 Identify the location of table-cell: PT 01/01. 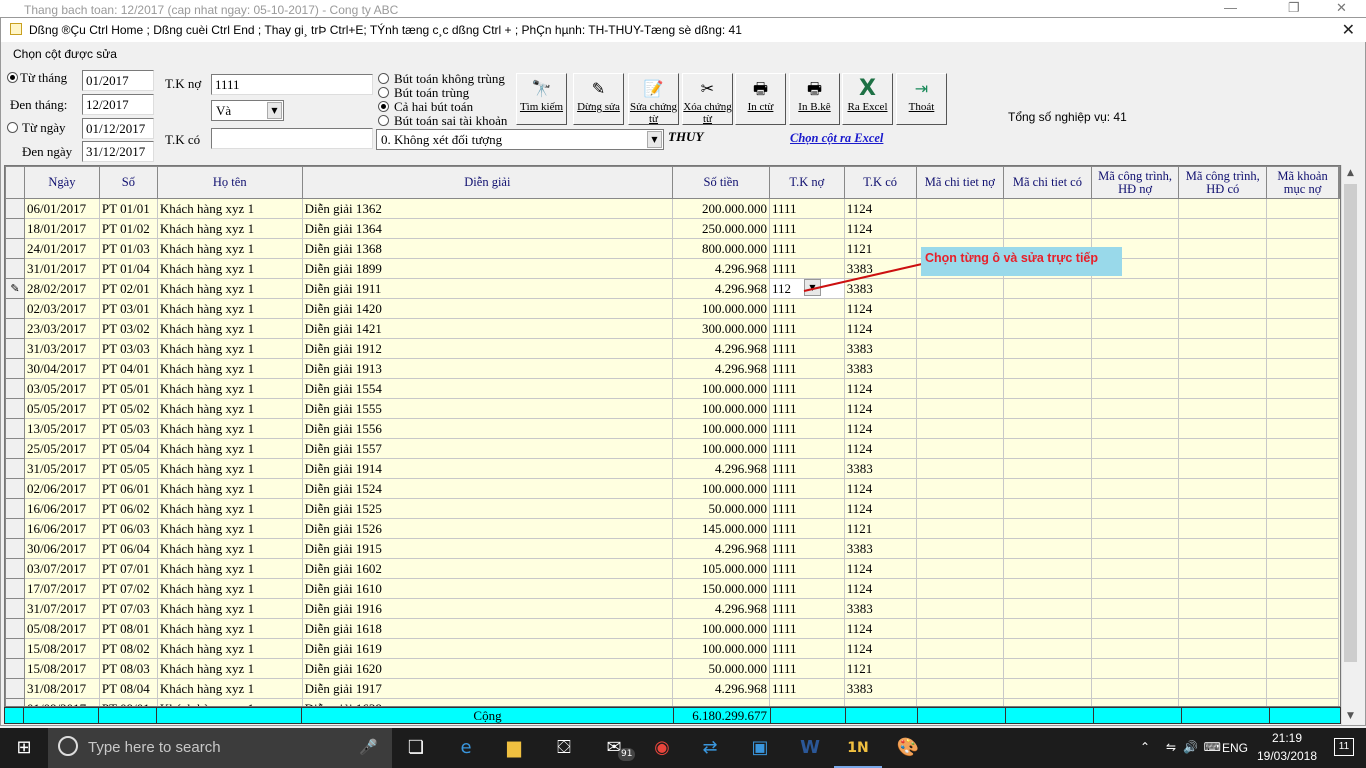
(128, 208).